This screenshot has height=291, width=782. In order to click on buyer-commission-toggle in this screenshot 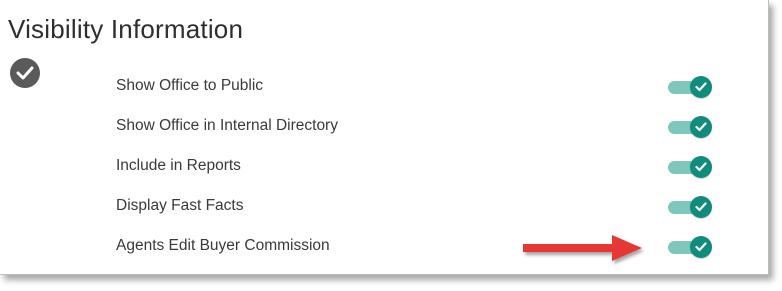, I will do `click(691, 247)`.